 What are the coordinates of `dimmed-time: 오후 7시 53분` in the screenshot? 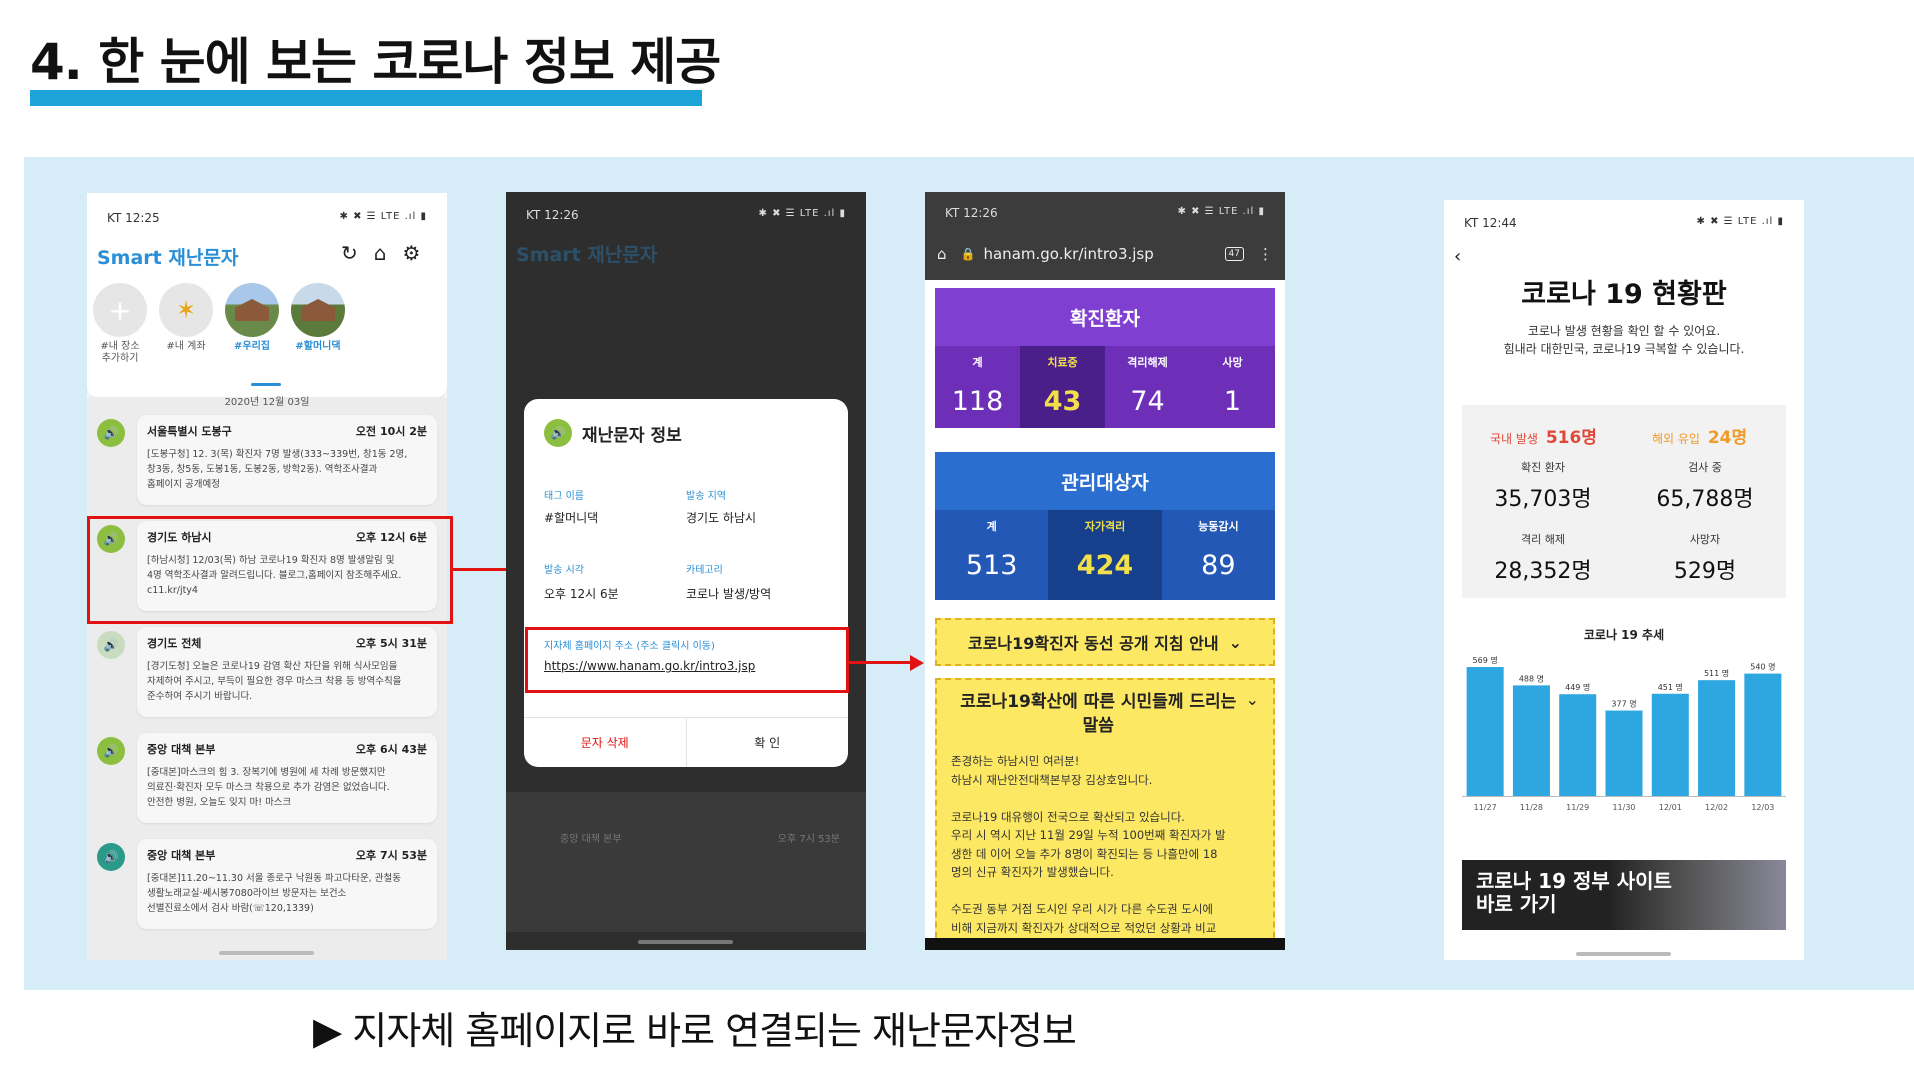 It's located at (808, 839).